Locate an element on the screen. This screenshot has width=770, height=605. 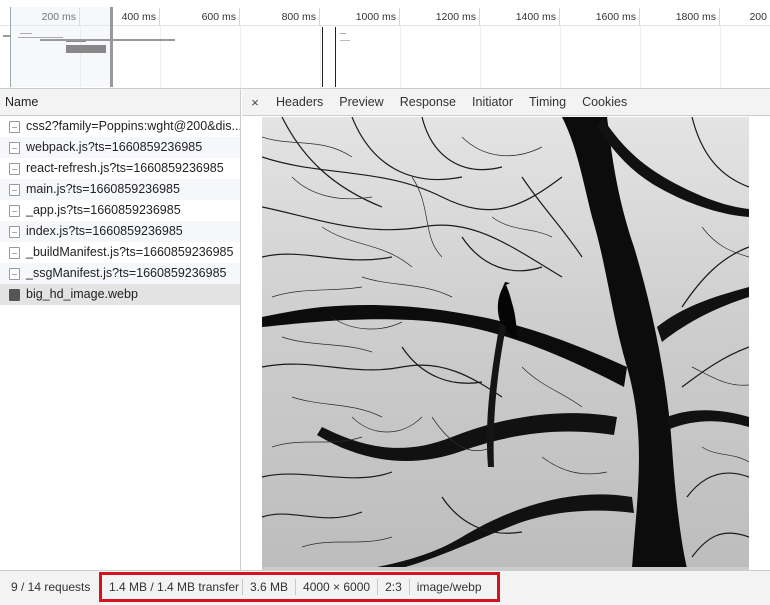
request-row: main.js?ts=1660859236985 is located at coordinates (120, 189).